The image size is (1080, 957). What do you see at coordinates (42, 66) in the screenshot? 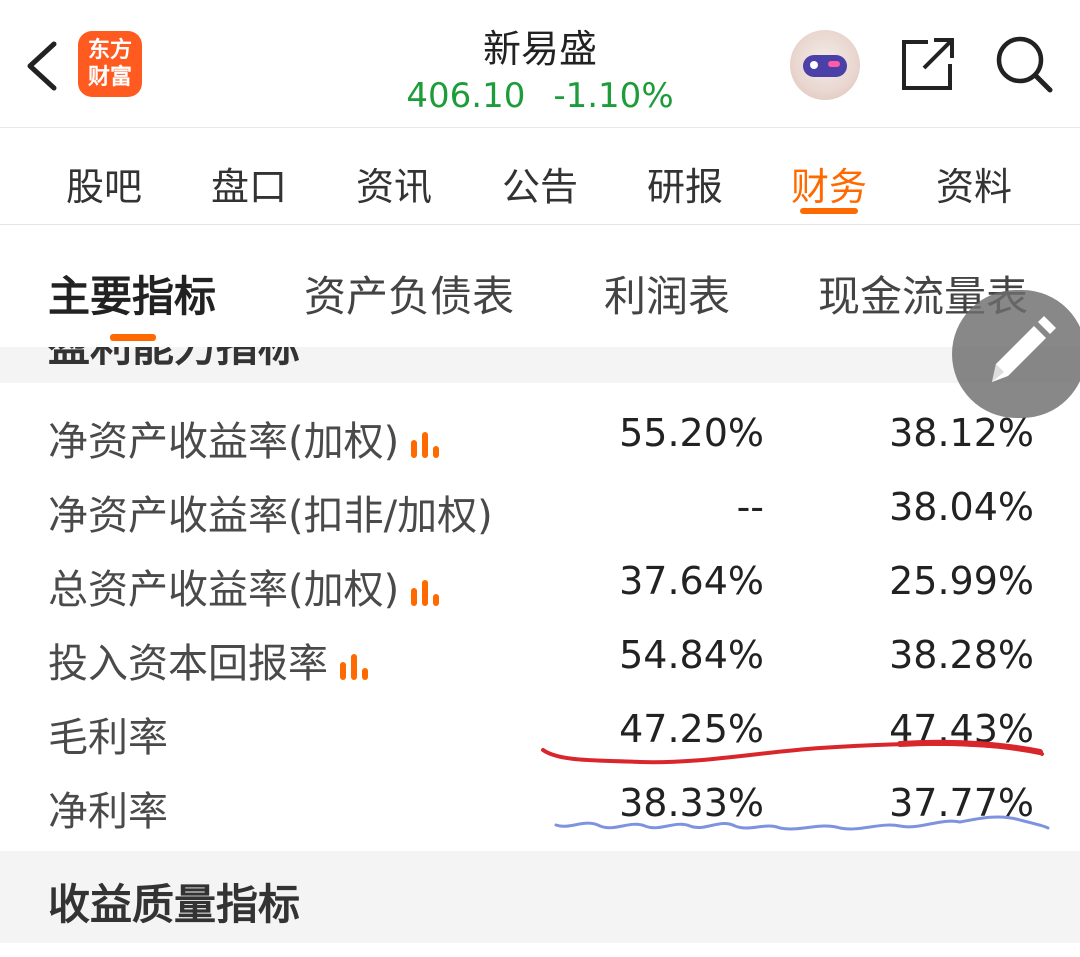
I see `back-arrow-icon` at bounding box center [42, 66].